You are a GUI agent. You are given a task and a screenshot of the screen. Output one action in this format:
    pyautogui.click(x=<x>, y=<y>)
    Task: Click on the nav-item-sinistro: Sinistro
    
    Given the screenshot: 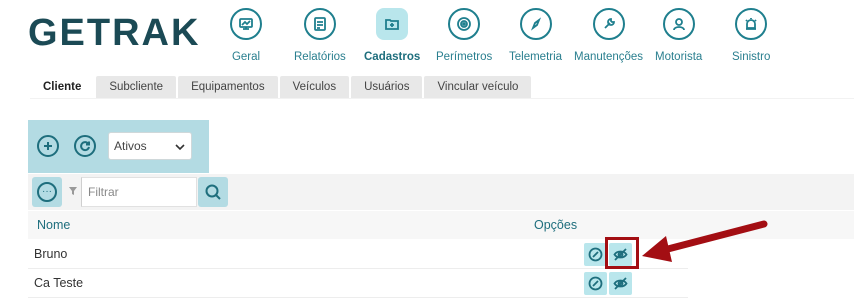 What is the action you would take?
    pyautogui.click(x=751, y=35)
    